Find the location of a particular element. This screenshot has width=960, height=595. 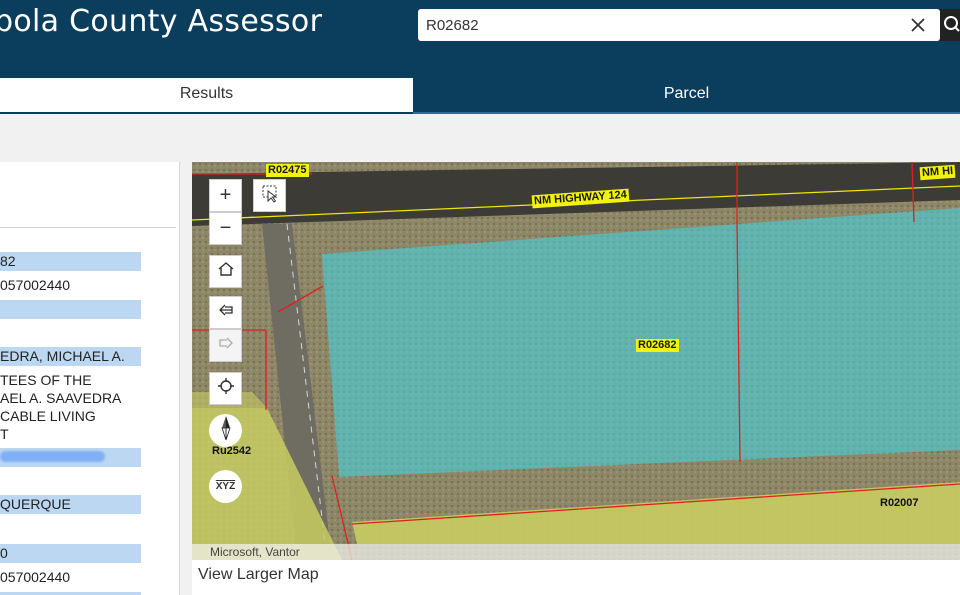

city-value: QUERQUE is located at coordinates (35, 504).